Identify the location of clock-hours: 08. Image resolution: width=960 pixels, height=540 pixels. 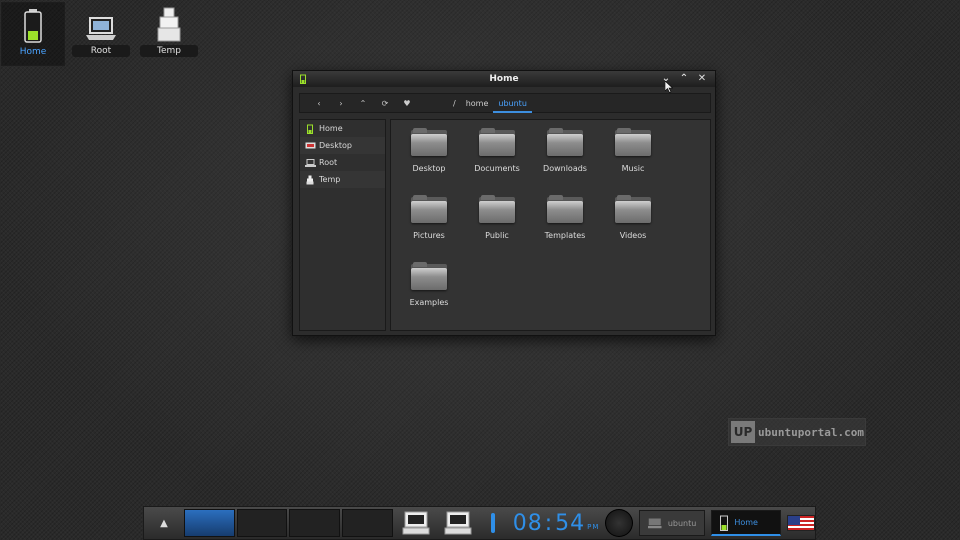
(527, 523).